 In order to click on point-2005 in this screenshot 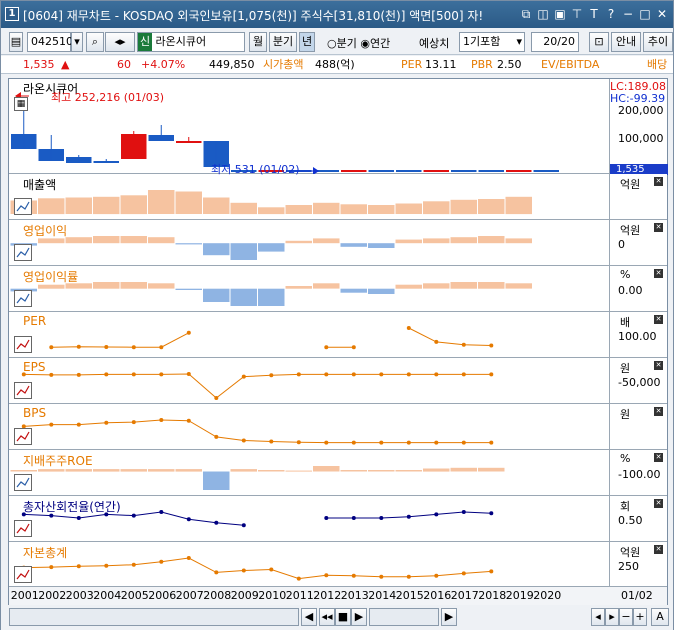, I will do `click(133, 422)`.